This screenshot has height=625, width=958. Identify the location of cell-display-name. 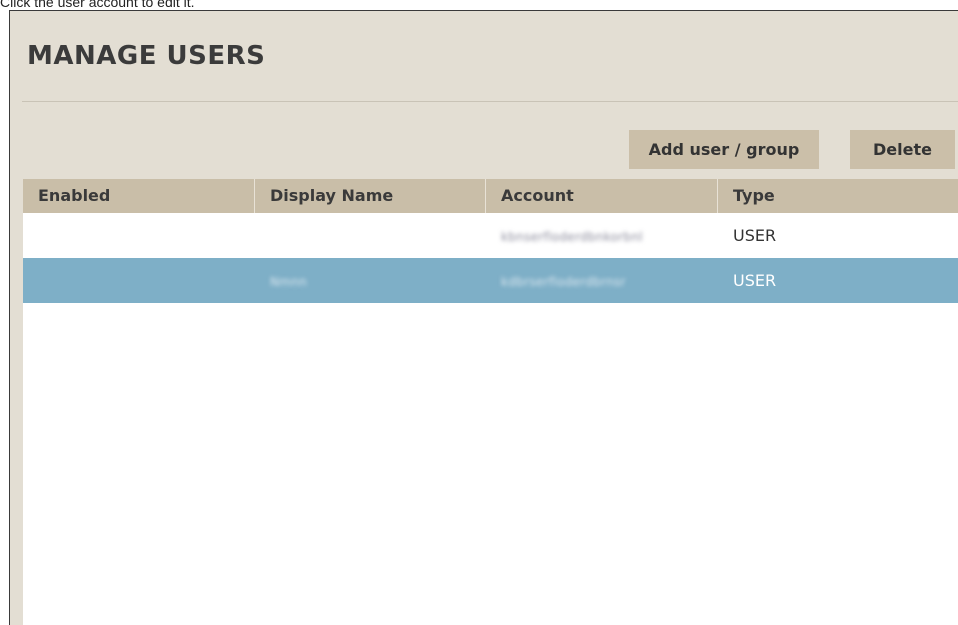
(370, 235).